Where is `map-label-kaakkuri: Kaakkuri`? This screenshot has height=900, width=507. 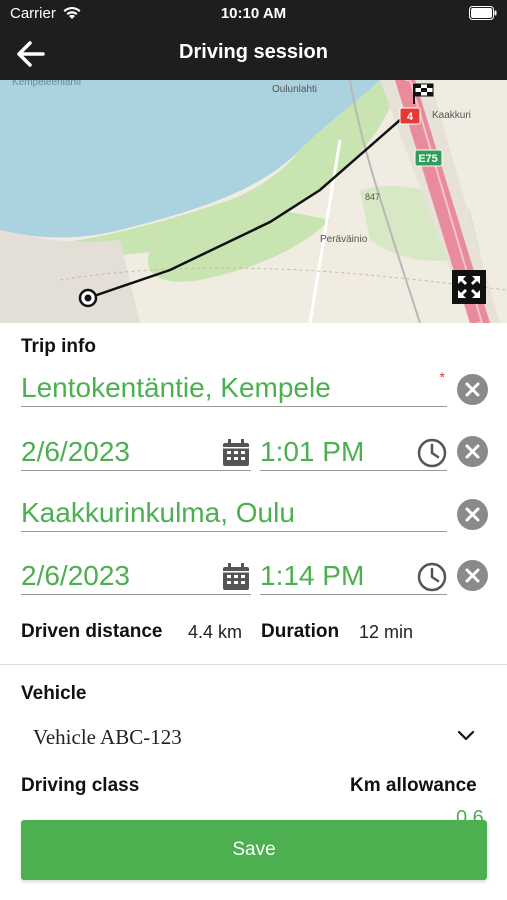 map-label-kaakkuri: Kaakkuri is located at coordinates (451, 115).